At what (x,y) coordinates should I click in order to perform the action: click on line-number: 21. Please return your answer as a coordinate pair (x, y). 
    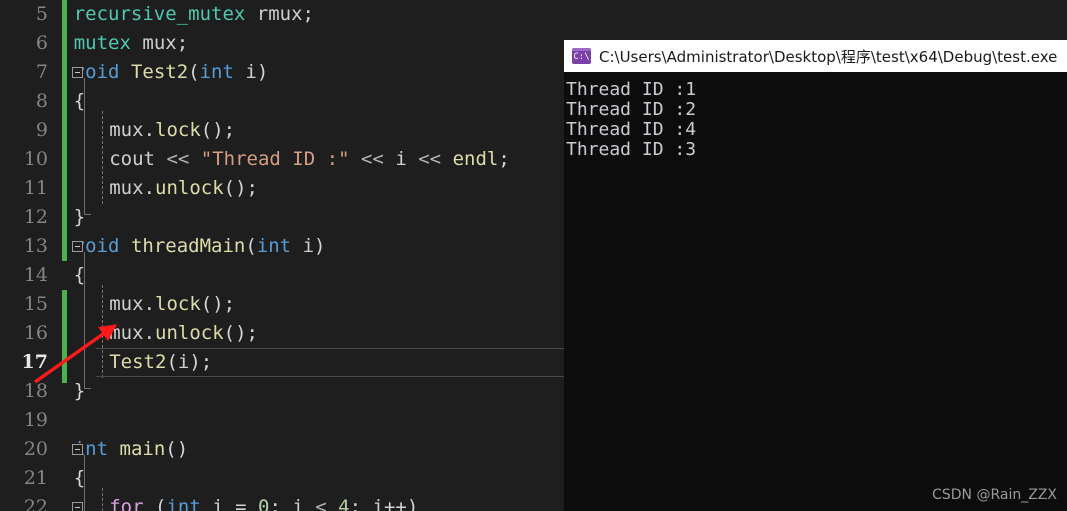
    Looking at the image, I should click on (35, 478).